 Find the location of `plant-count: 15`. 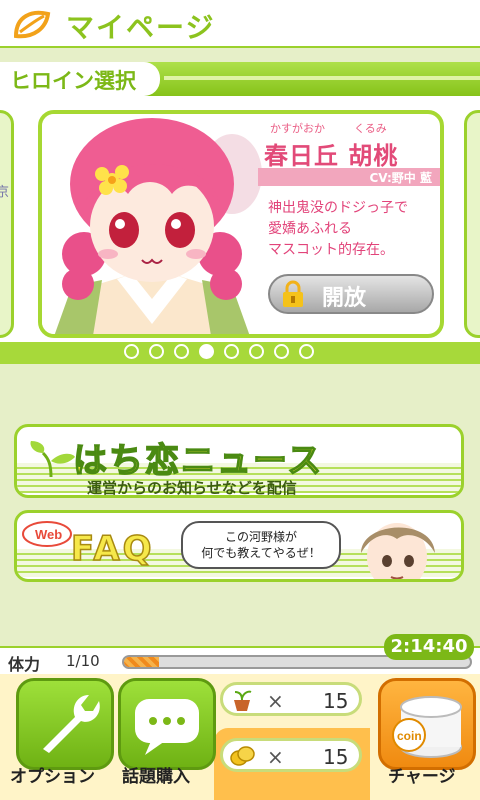

plant-count: 15 is located at coordinates (336, 701).